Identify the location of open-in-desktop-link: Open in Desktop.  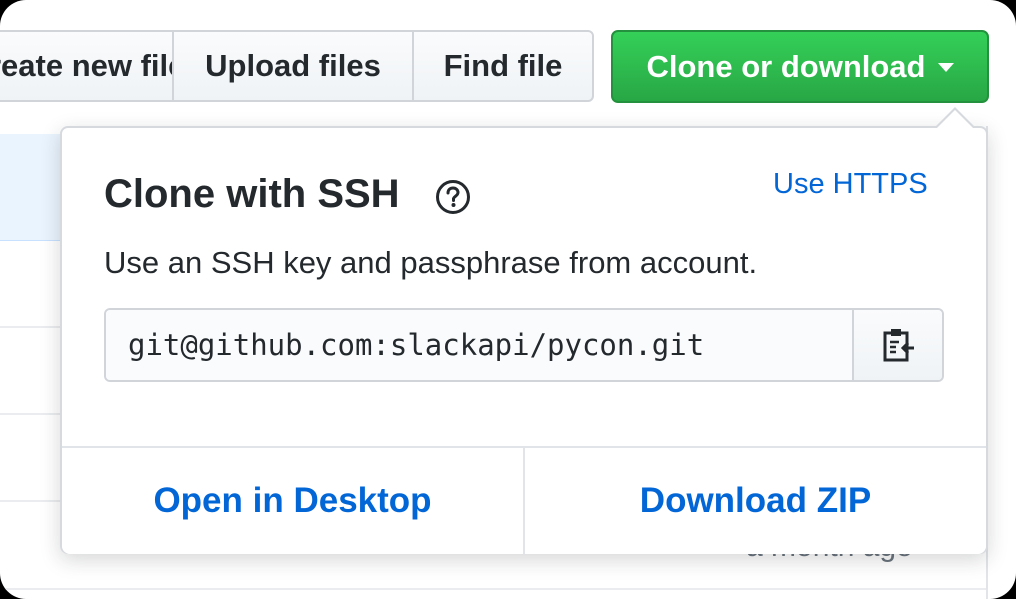
(292, 501).